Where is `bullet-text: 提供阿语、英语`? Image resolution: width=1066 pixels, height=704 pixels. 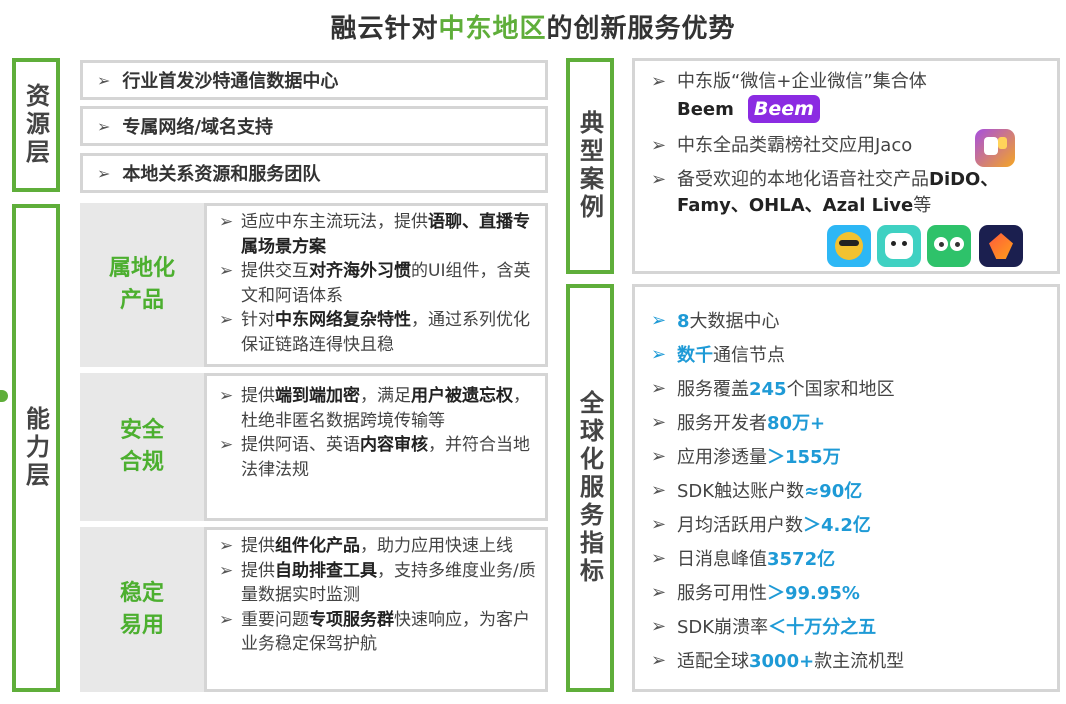 bullet-text: 提供阿语、英语 is located at coordinates (300, 445).